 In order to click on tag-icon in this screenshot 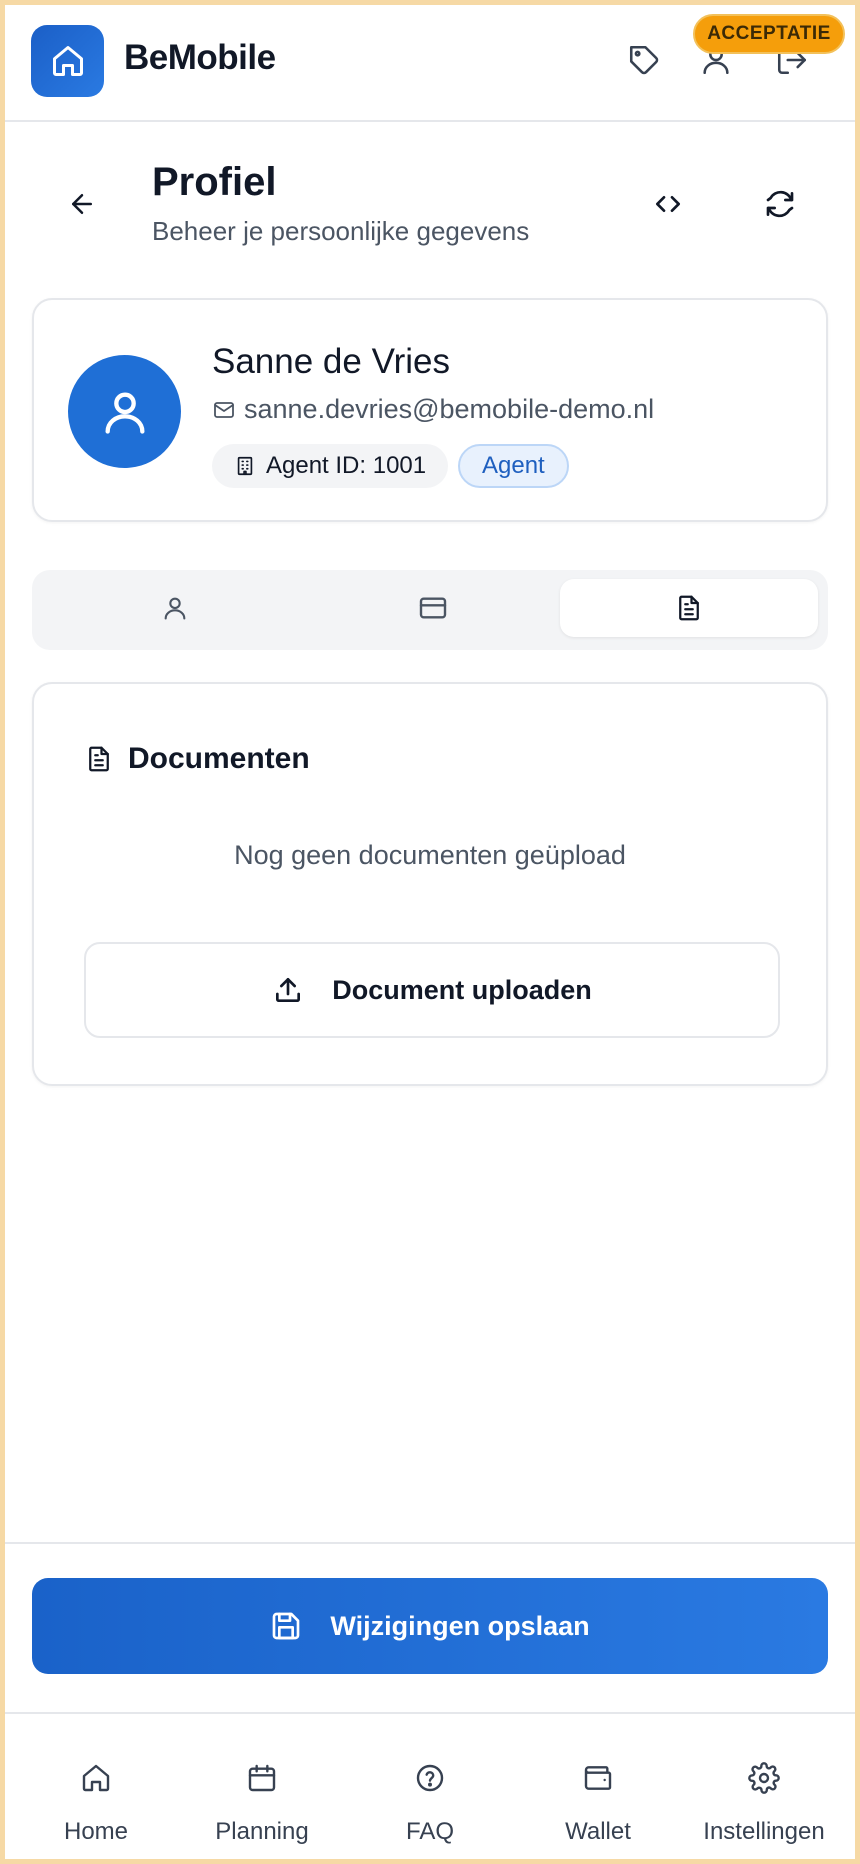, I will do `click(644, 60)`.